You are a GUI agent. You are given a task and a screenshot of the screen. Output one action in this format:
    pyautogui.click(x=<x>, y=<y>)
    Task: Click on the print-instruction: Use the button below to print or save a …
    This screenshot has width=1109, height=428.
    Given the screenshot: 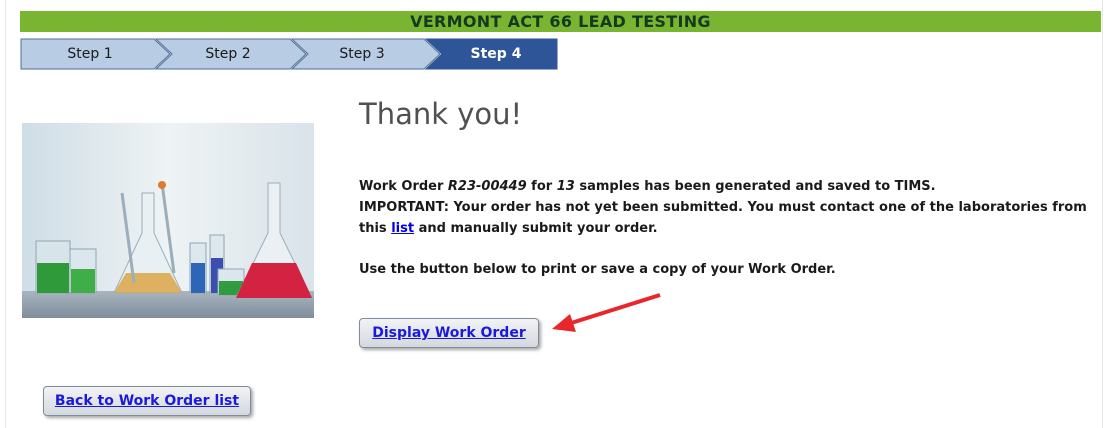 What is the action you would take?
    pyautogui.click(x=597, y=269)
    